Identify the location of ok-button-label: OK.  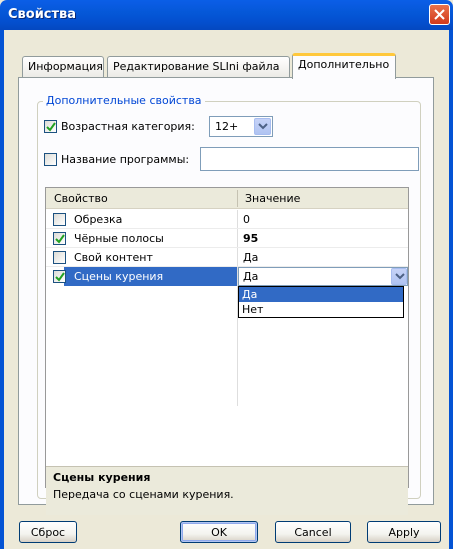
(219, 532).